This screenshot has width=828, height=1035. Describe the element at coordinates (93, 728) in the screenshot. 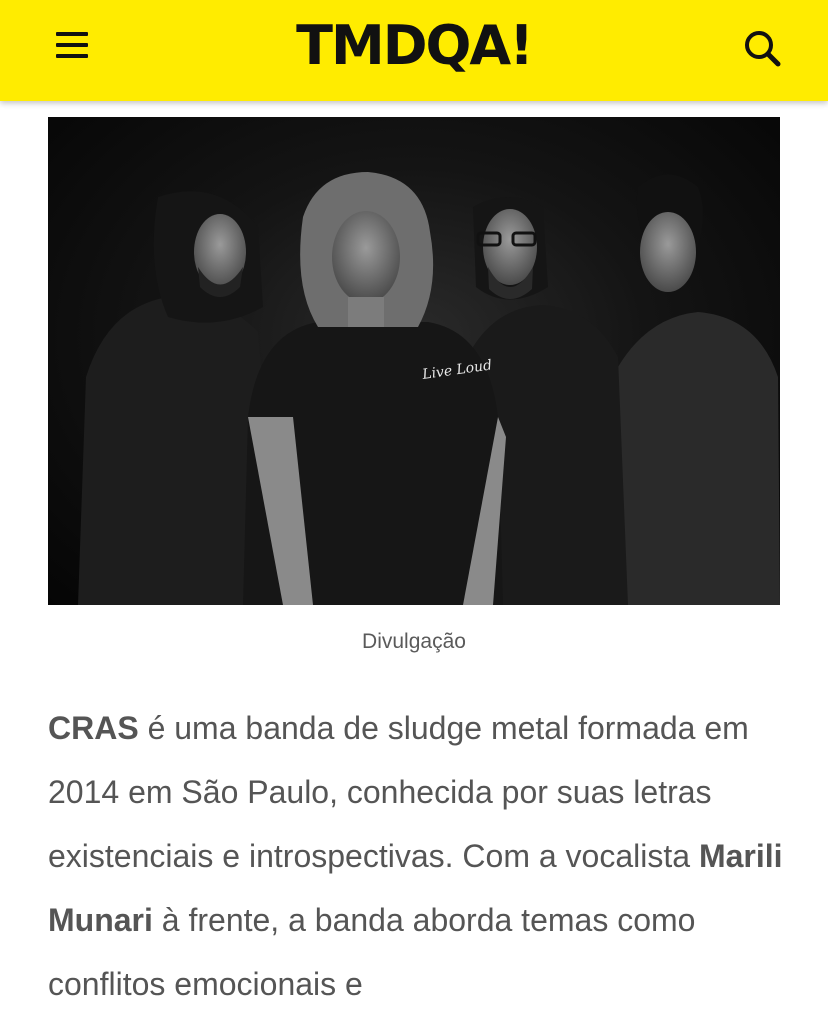

I see `band-name: CRAS` at that location.